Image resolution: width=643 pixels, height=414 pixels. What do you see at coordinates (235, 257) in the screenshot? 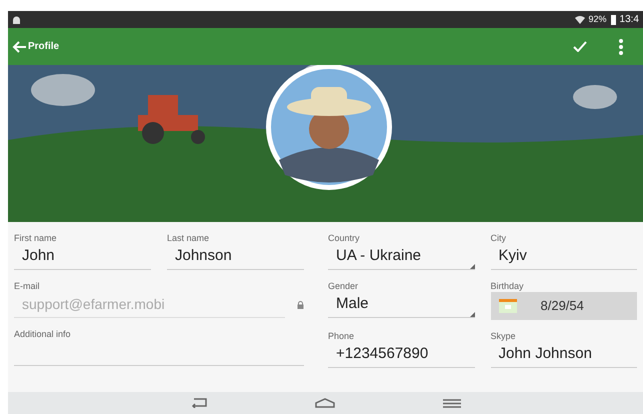
I see `text-field: Johnson` at bounding box center [235, 257].